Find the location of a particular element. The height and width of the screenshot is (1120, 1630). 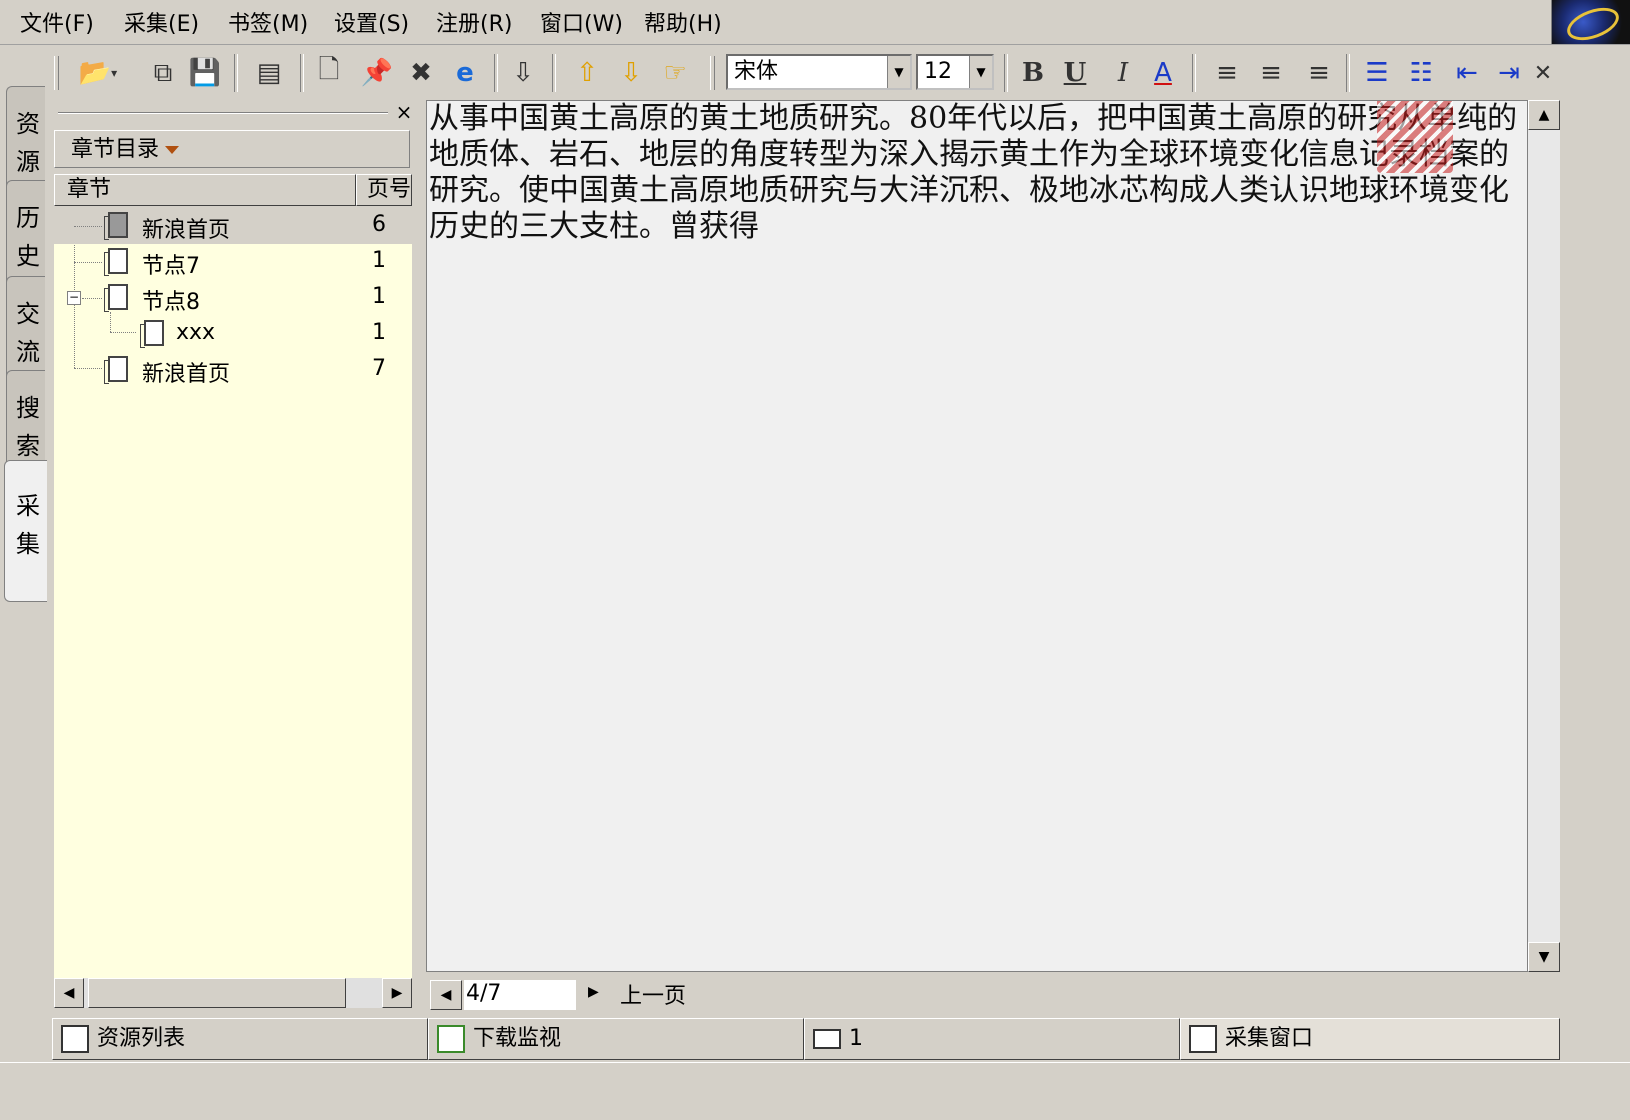

catalog-icon: ▤ is located at coordinates (269, 73).